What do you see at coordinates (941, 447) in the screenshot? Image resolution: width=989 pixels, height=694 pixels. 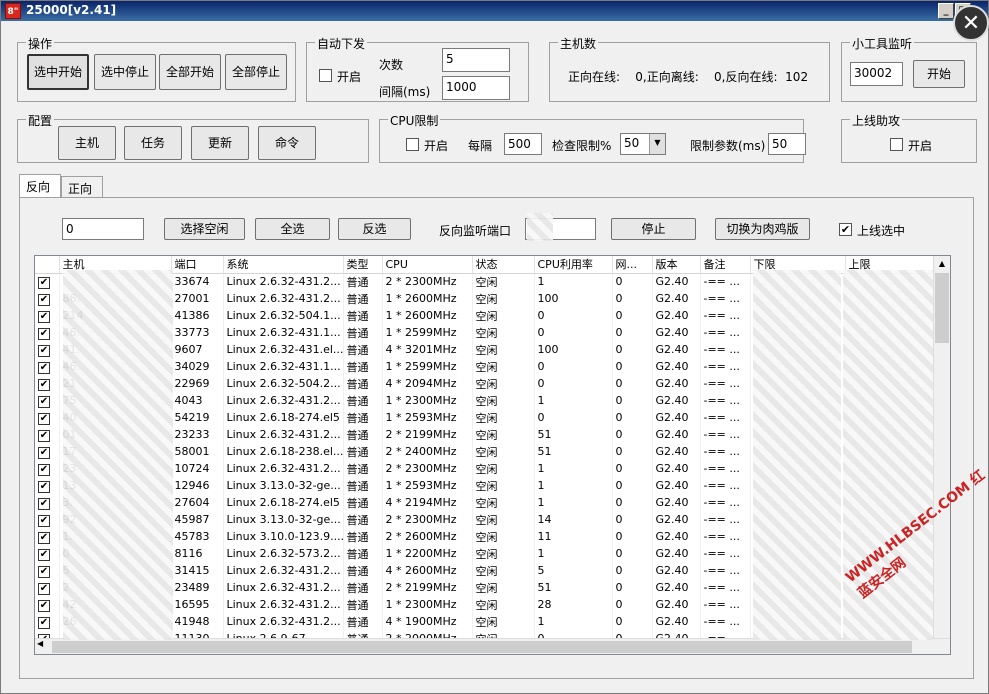 I see `vertical-scrollbar: ▲` at bounding box center [941, 447].